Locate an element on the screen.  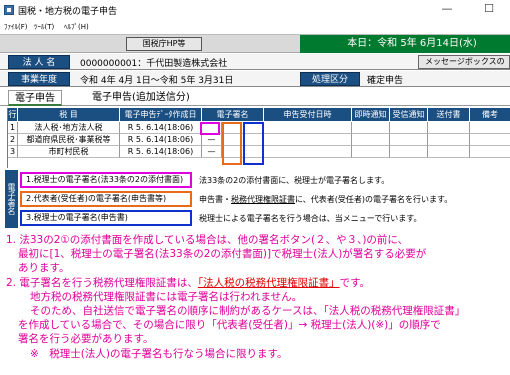
title-bar: 国税・地方税の電子申告 — ☐ is located at coordinates (255, 10).